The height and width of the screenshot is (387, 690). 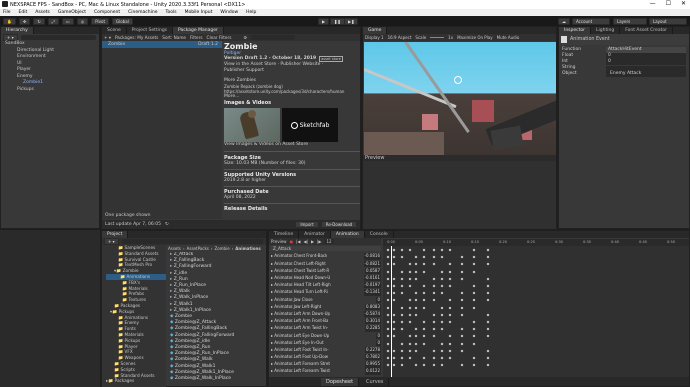 What do you see at coordinates (326, 364) in the screenshot?
I see `animation-property-row: ▸ Animator.Left Forearm Stret 0.9955` at bounding box center [326, 364].